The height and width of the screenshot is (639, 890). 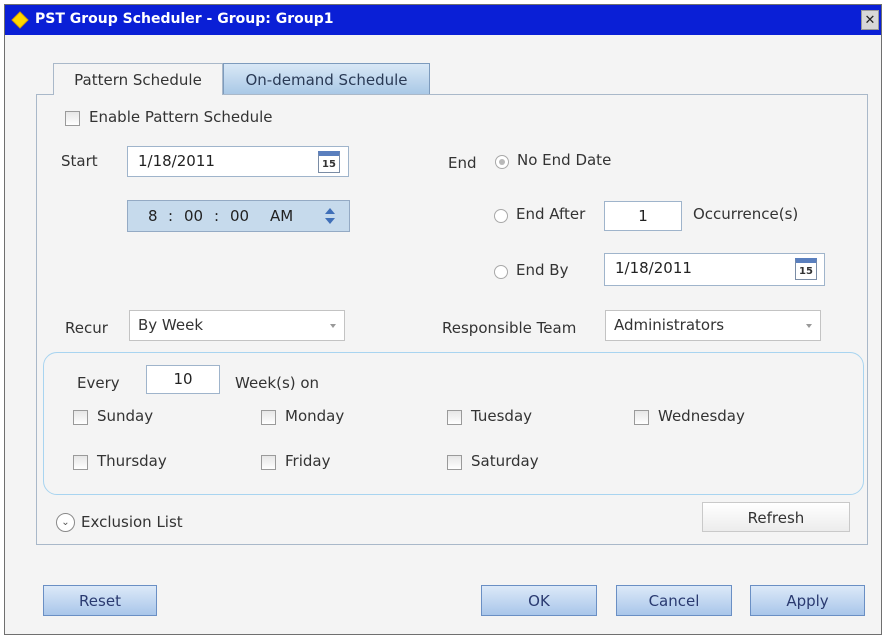 What do you see at coordinates (502, 162) in the screenshot?
I see `no-end-date-radio` at bounding box center [502, 162].